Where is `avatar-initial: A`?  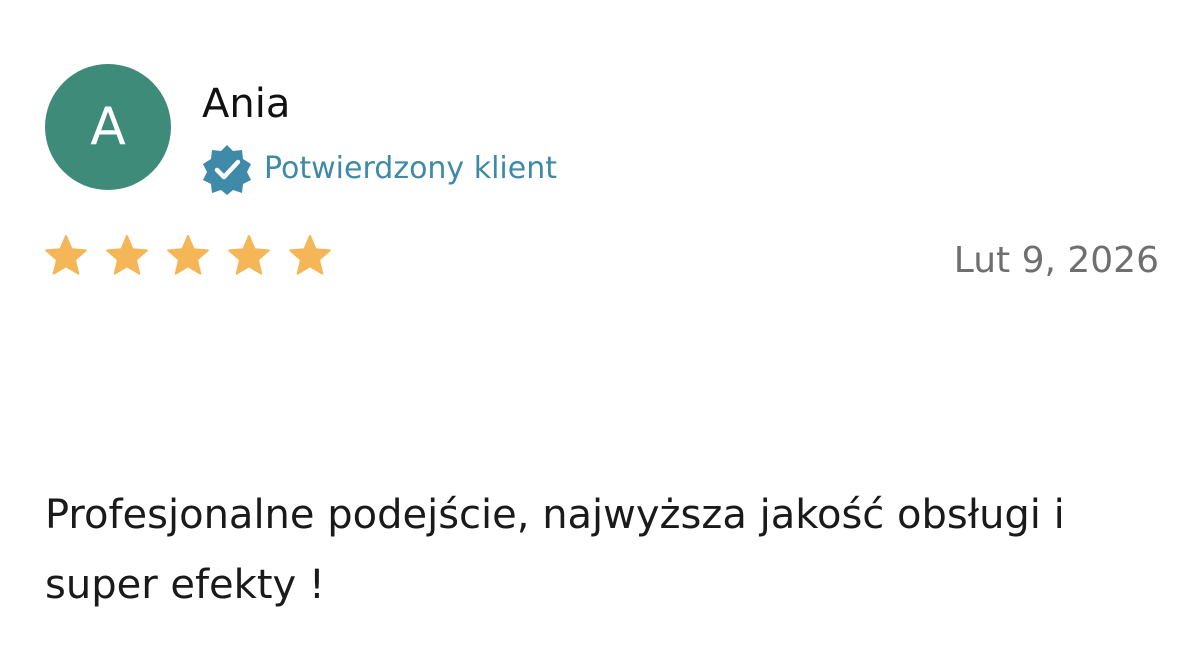
avatar-initial: A is located at coordinates (108, 127).